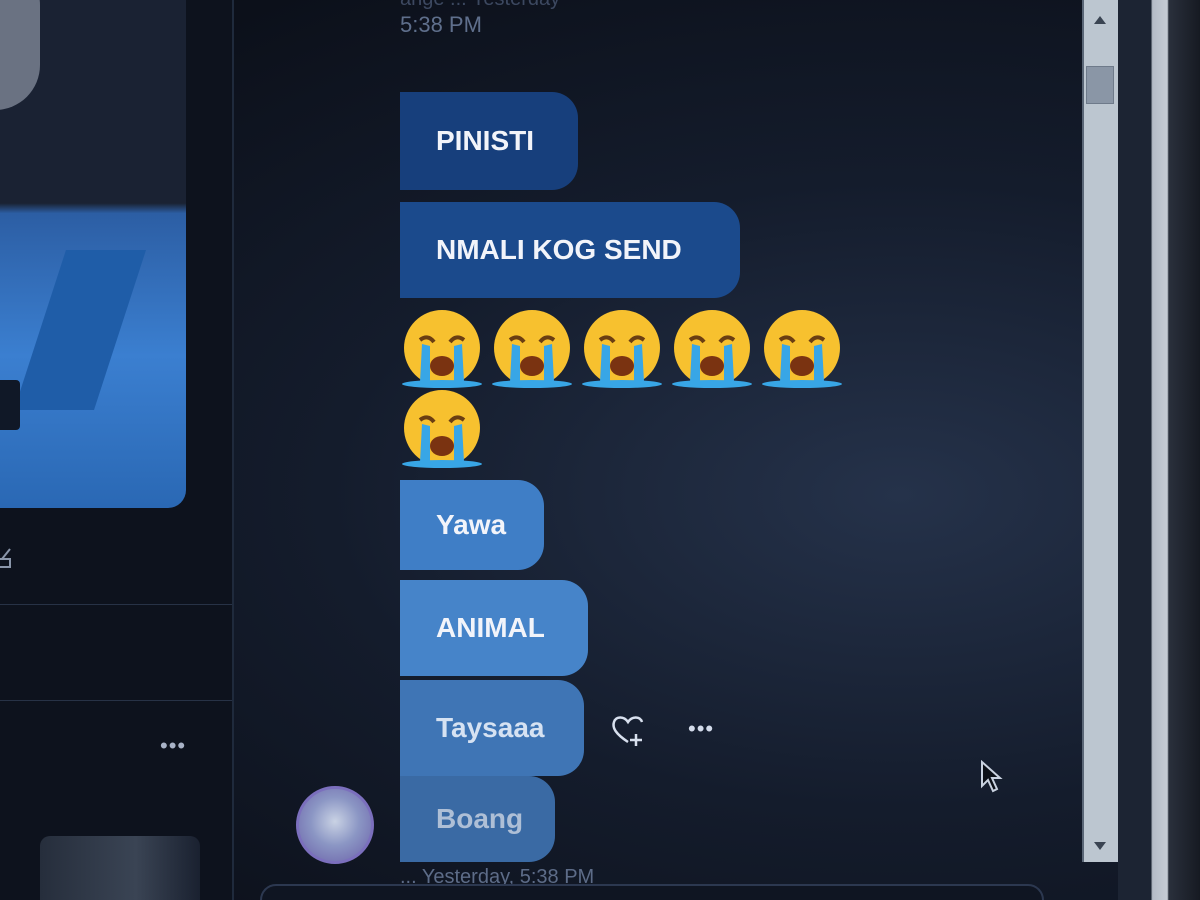  What do you see at coordinates (652, 892) in the screenshot?
I see `message-composer` at bounding box center [652, 892].